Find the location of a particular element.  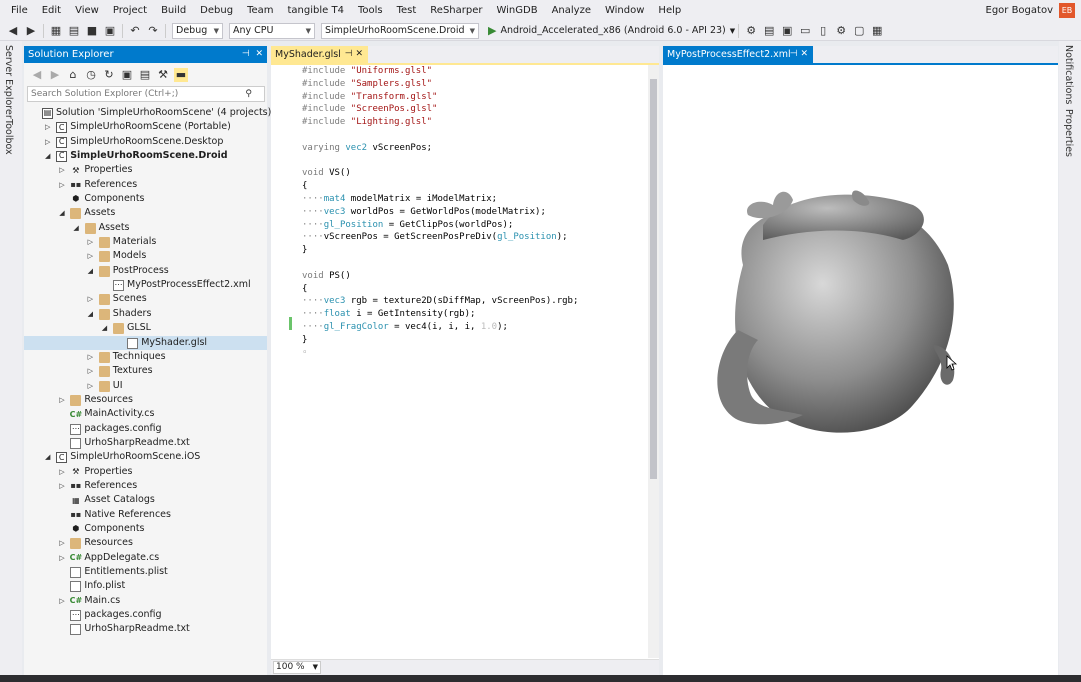

tree-item: ⋯ MyPostProcessEffect2.xml is located at coordinates (145, 285).